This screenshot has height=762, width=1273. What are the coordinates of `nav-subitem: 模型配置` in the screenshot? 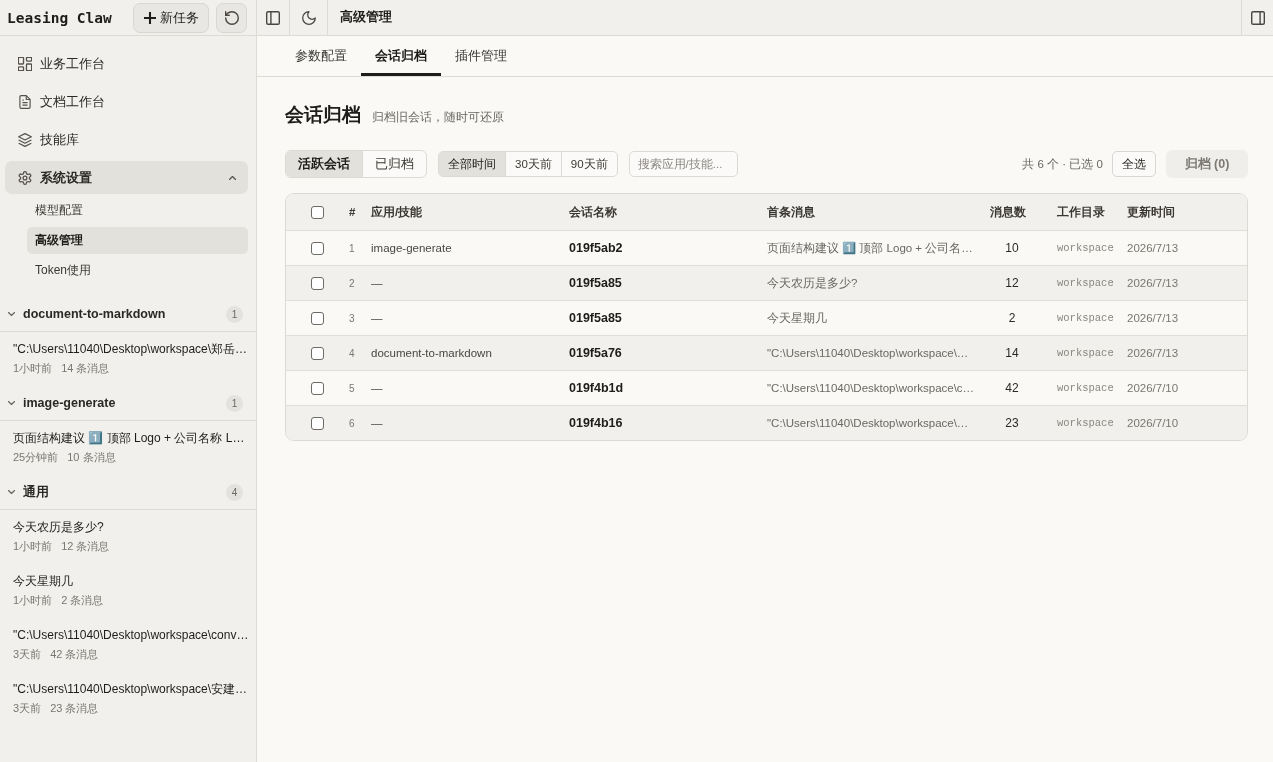 It's located at (137, 210).